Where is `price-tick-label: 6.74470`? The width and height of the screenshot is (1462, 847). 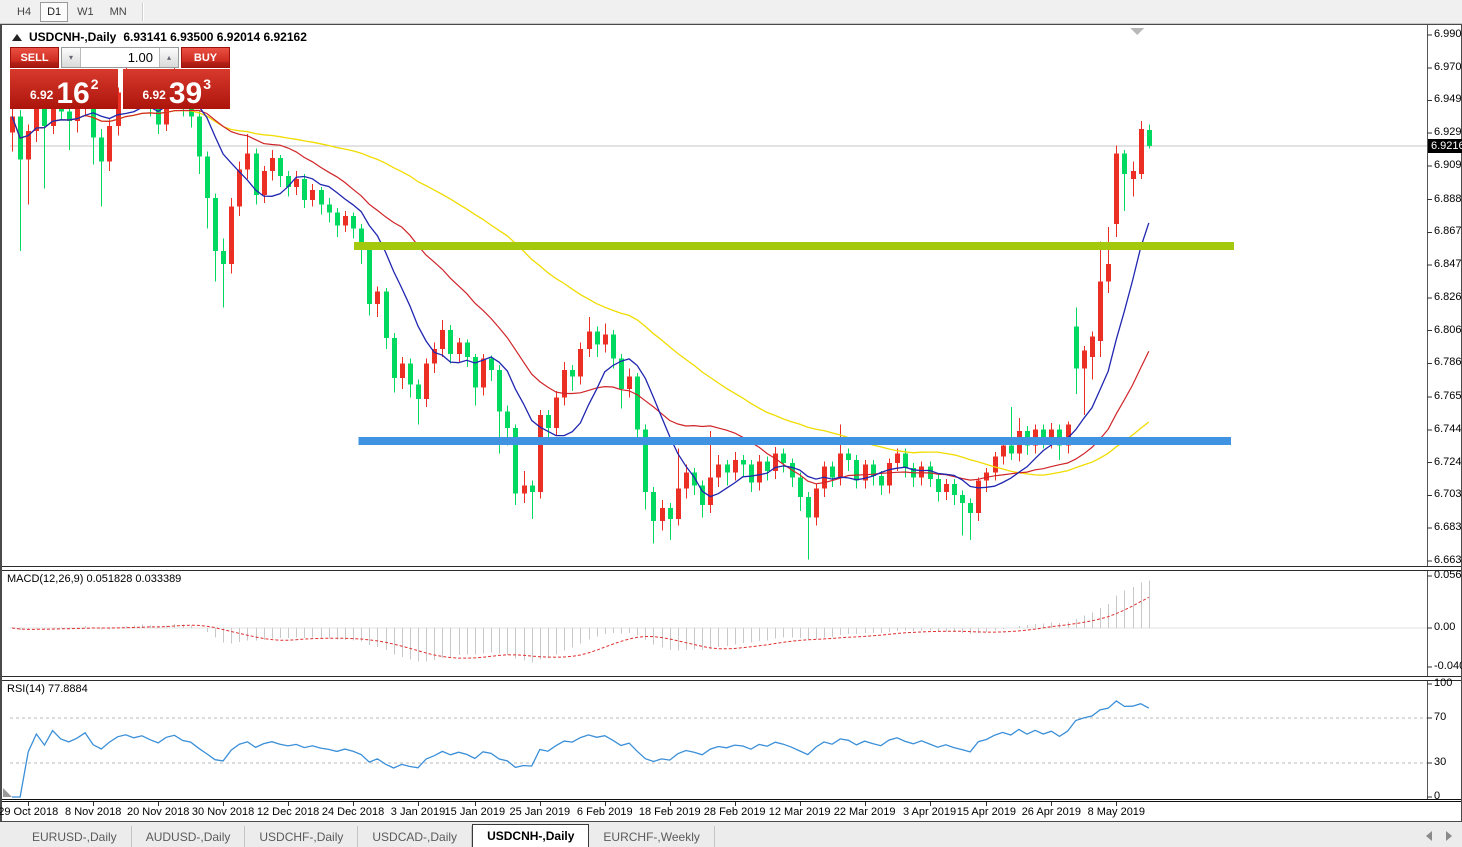 price-tick-label: 6.74470 is located at coordinates (1448, 428).